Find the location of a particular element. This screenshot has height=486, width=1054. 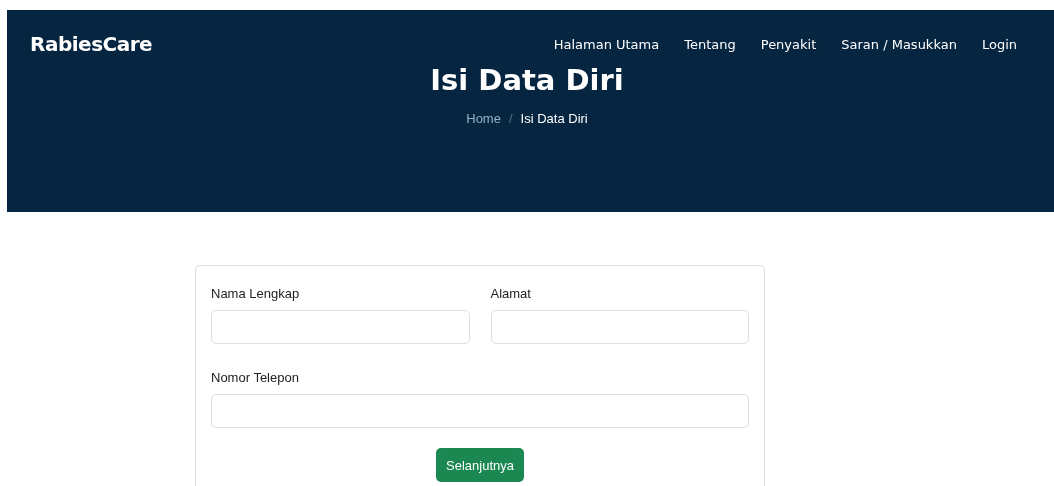

field-label: Alamat is located at coordinates (511, 293).